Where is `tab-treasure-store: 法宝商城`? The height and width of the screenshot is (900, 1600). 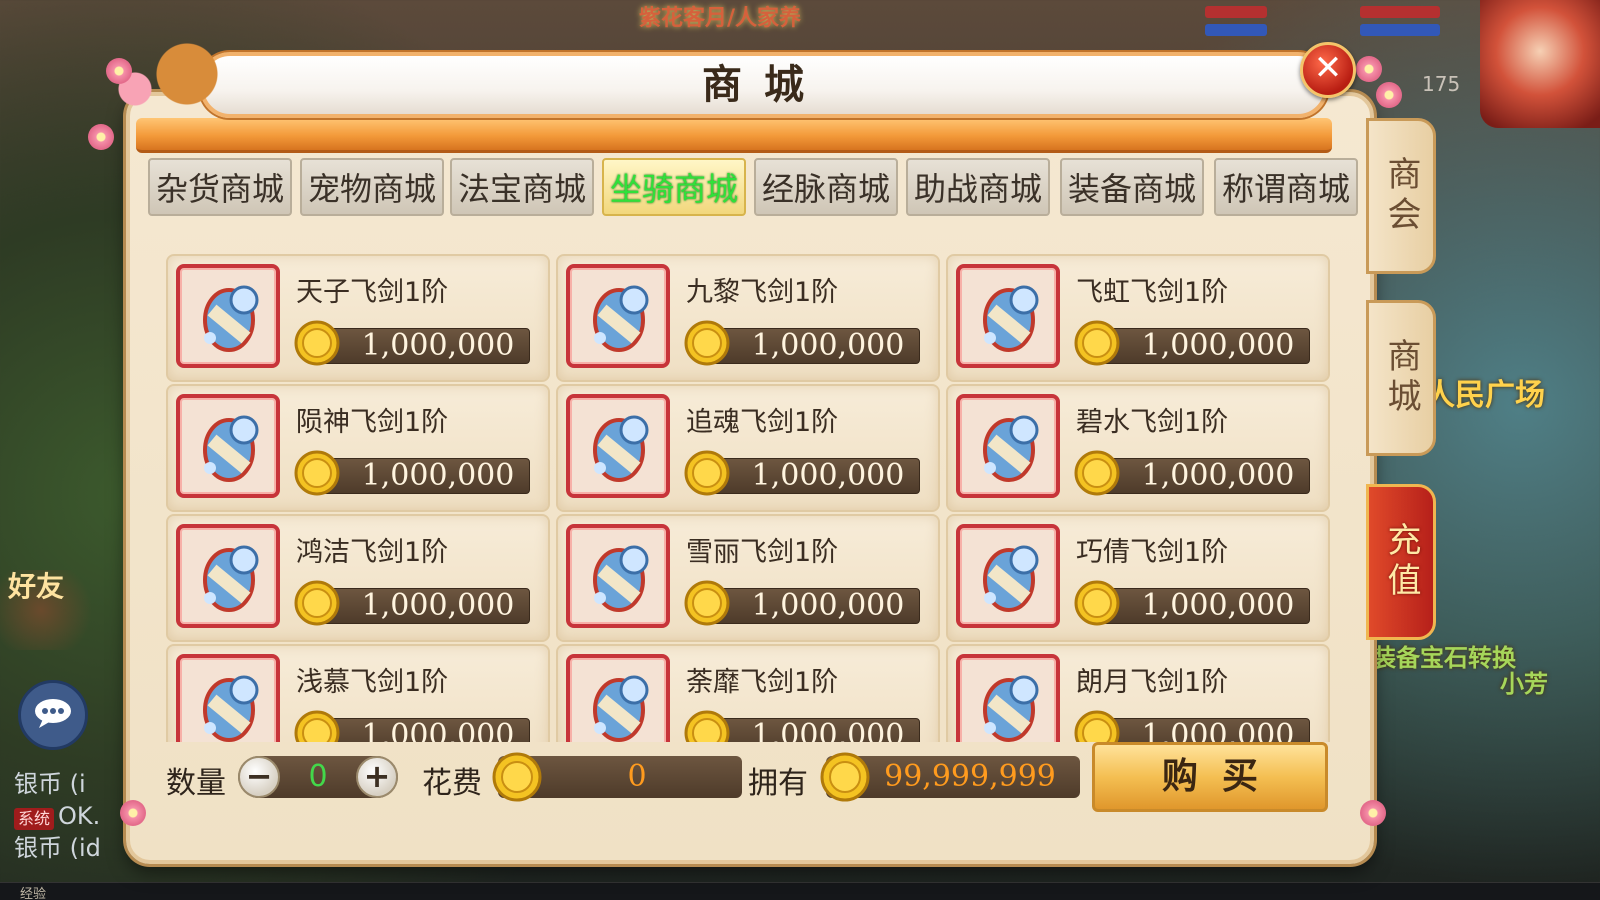
tab-treasure-store: 法宝商城 is located at coordinates (522, 187).